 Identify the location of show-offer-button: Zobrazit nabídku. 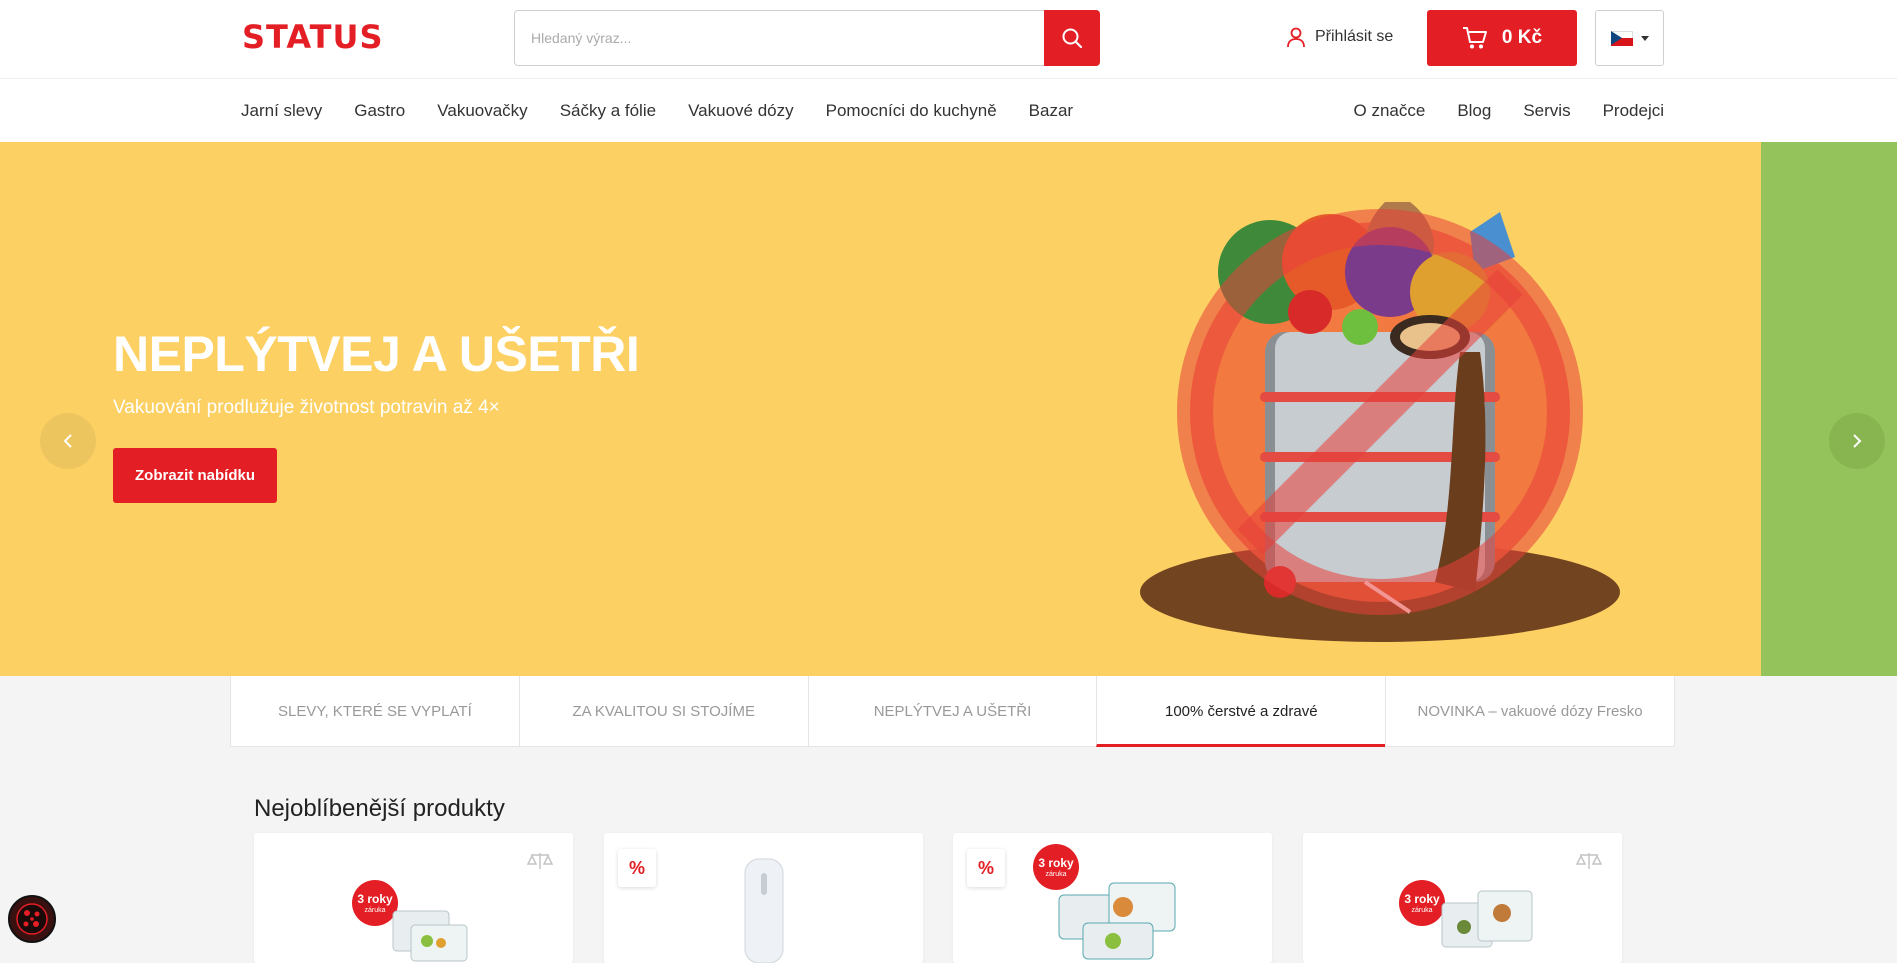
(195, 475).